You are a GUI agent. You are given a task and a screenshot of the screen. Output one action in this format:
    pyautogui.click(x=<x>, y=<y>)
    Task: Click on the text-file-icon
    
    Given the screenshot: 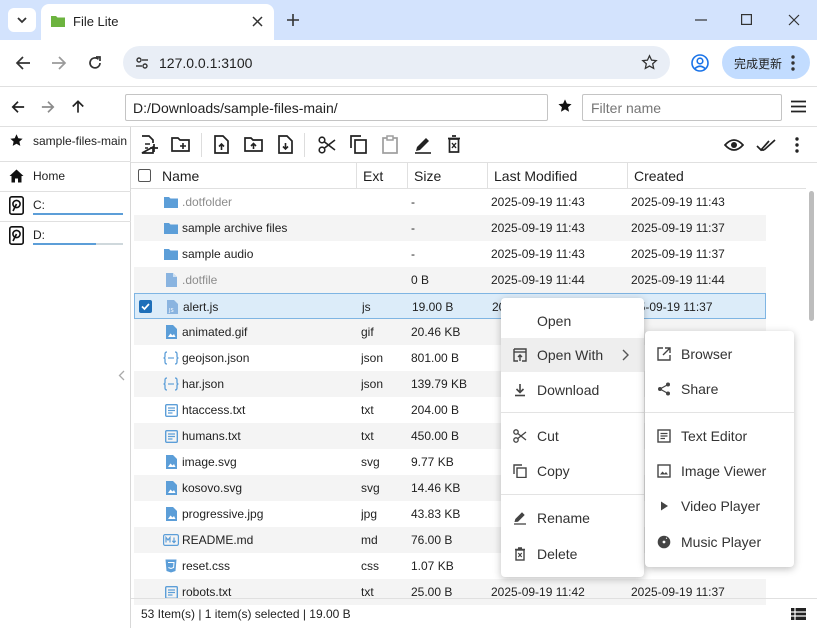 What is the action you would take?
    pyautogui.click(x=171, y=592)
    